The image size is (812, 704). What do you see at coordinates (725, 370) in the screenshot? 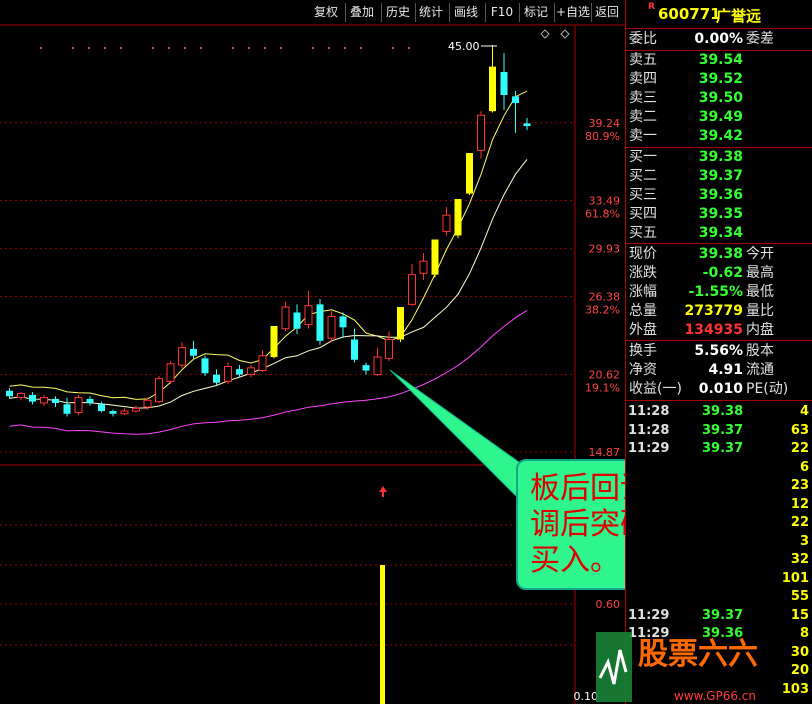
I see `row-value: 4.91` at bounding box center [725, 370].